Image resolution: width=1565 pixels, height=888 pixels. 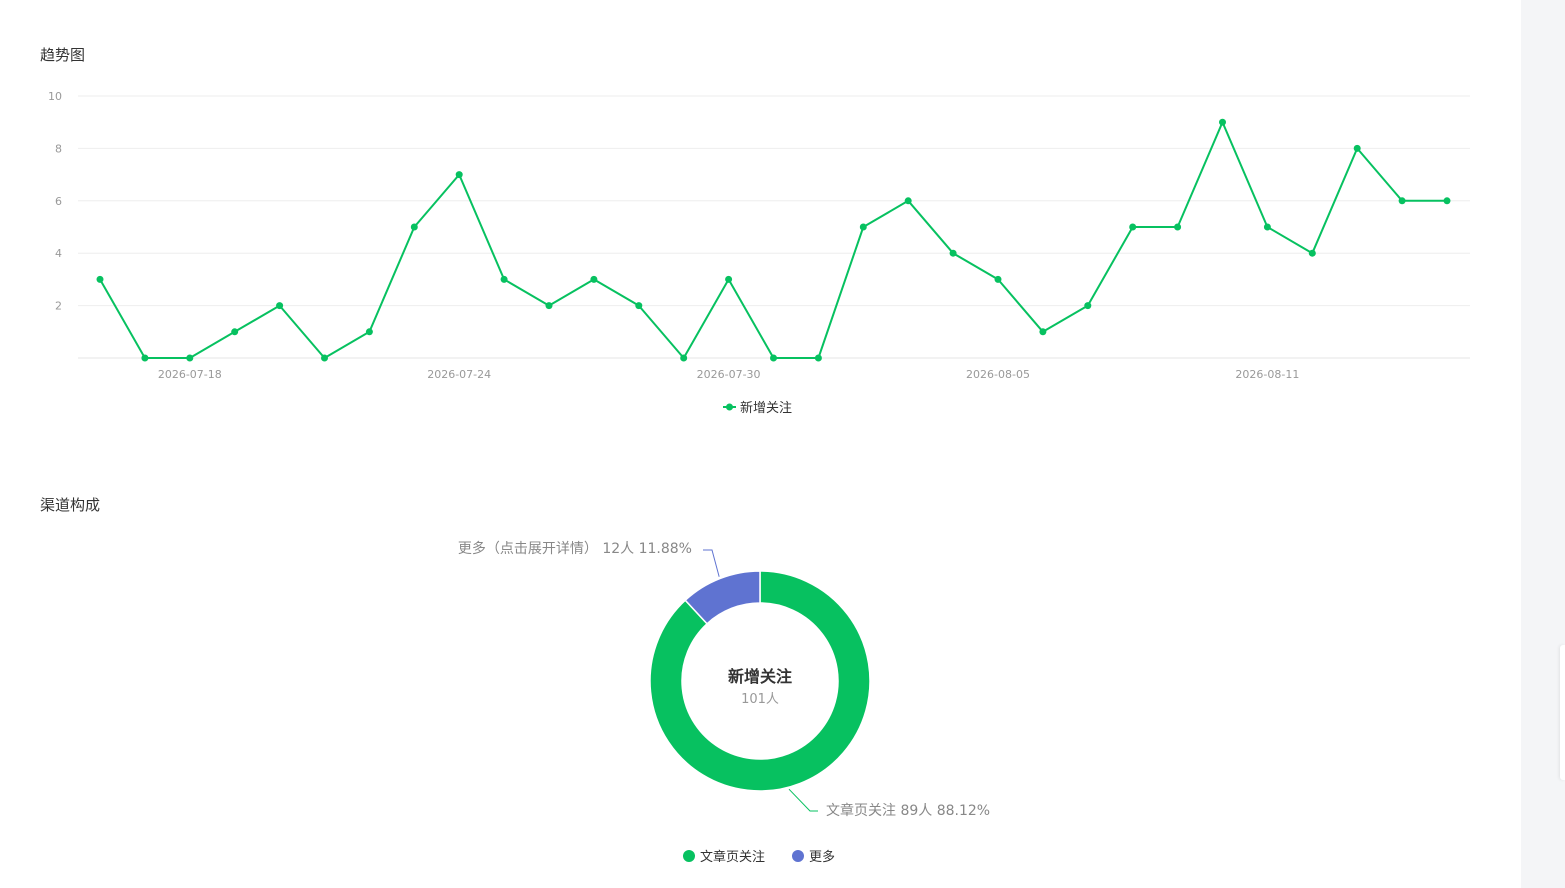 I want to click on donut-center-value: 101人, so click(x=760, y=699).